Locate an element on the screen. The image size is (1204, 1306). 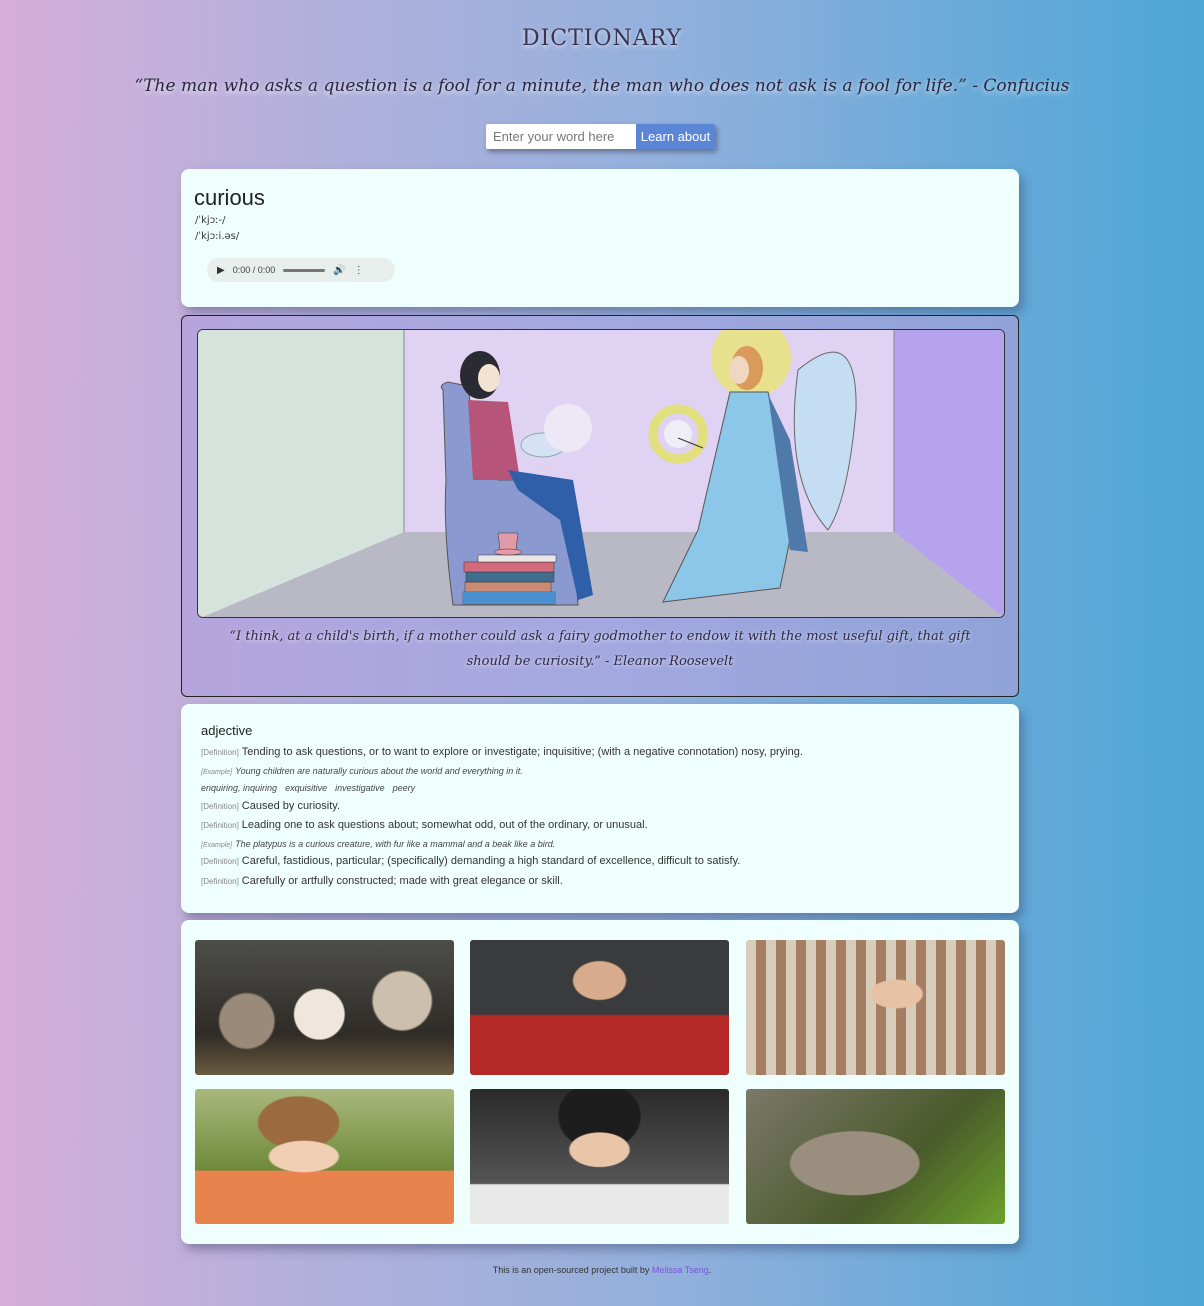
audio-player: ▶ 0:00 / 0:00 🔊 ⋮ is located at coordinates (301, 270).